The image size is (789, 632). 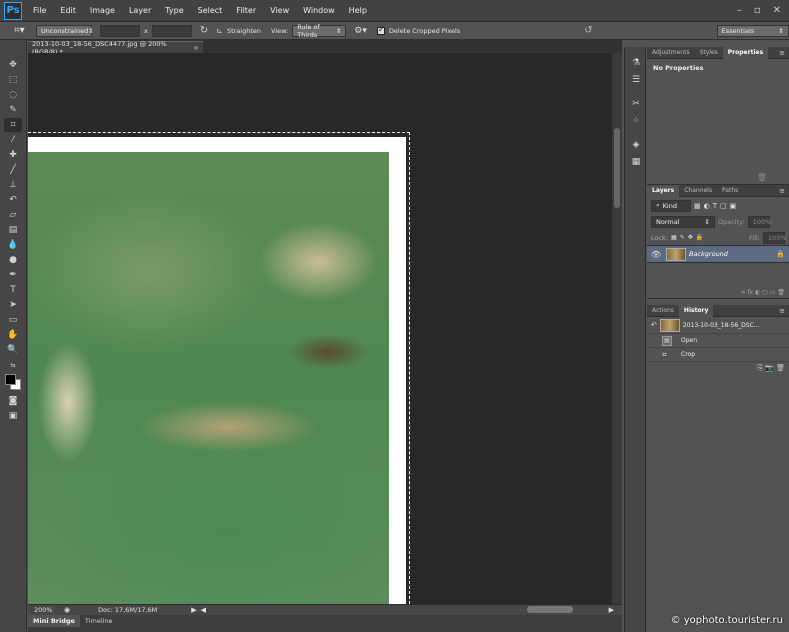 I want to click on fill-field: 100%, so click(x=775, y=237).